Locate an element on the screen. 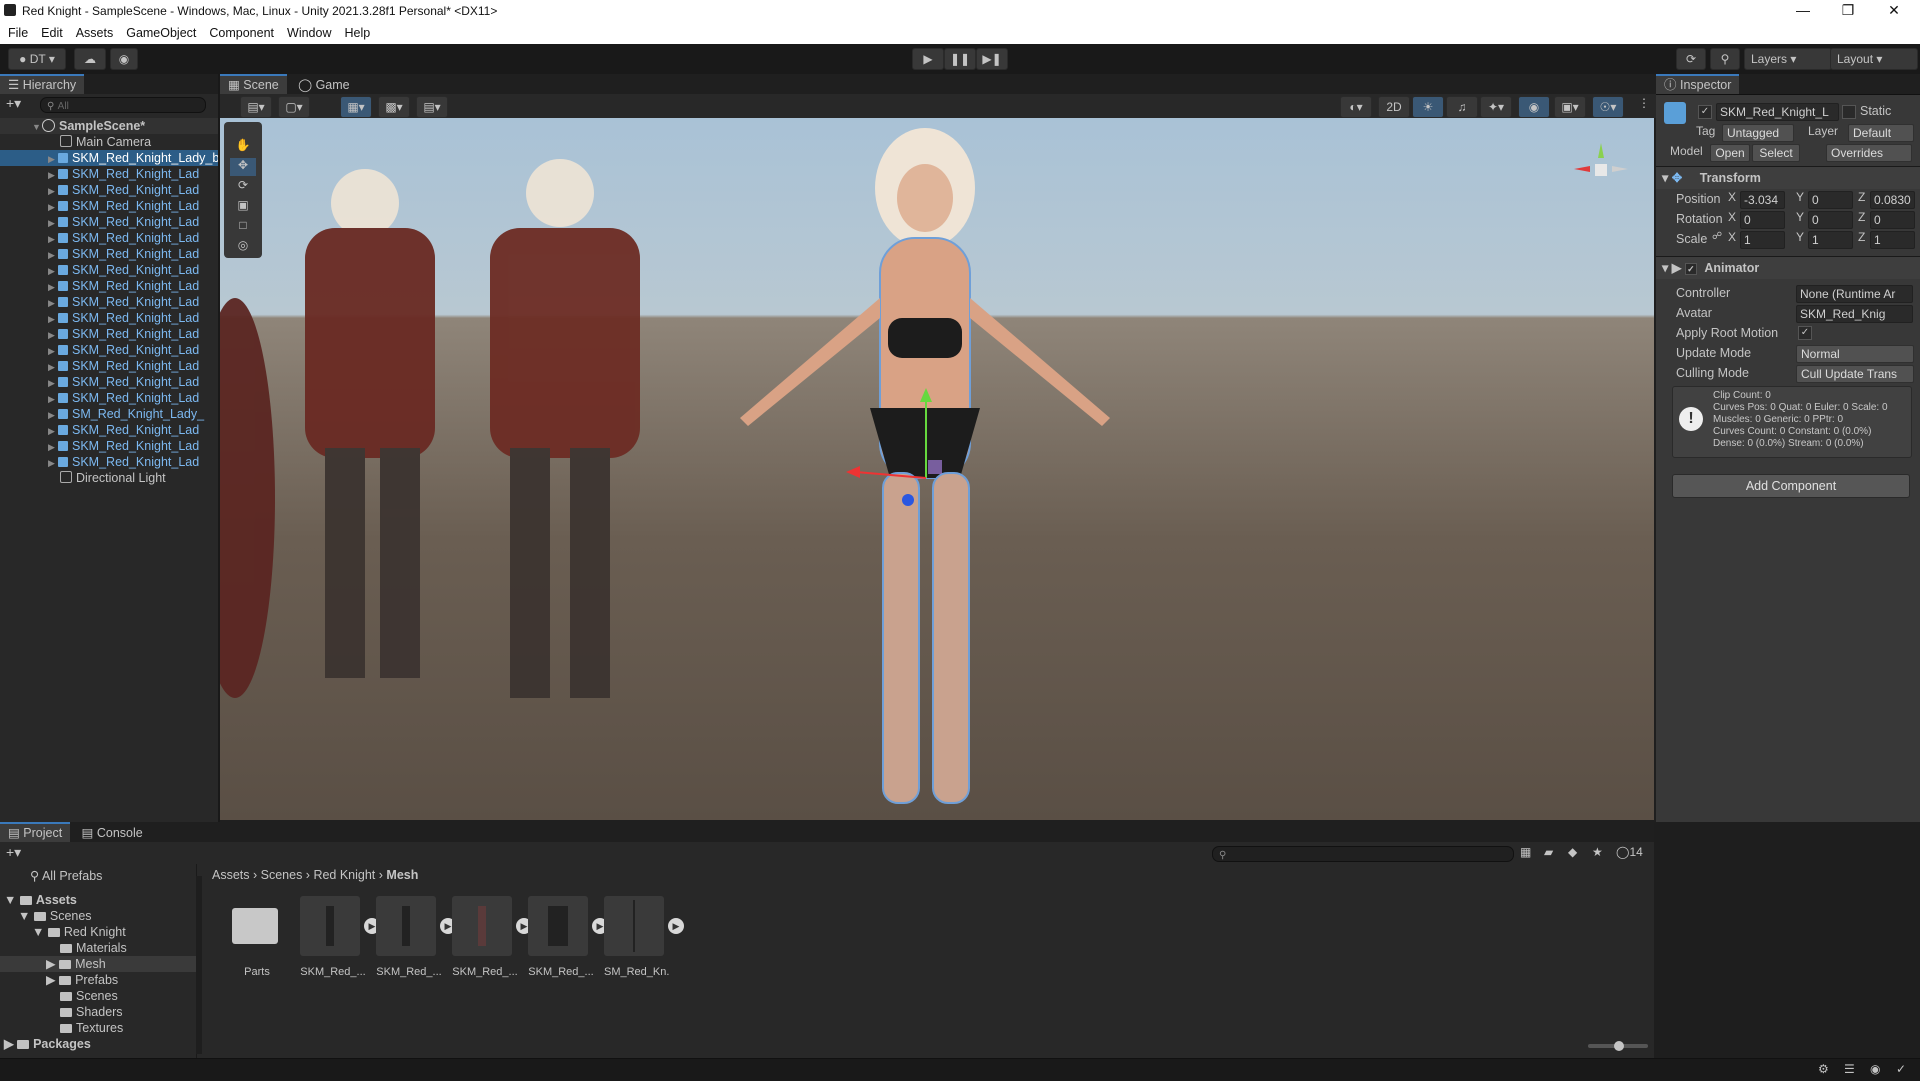  tree-shaders: Shaders is located at coordinates (91, 1012).